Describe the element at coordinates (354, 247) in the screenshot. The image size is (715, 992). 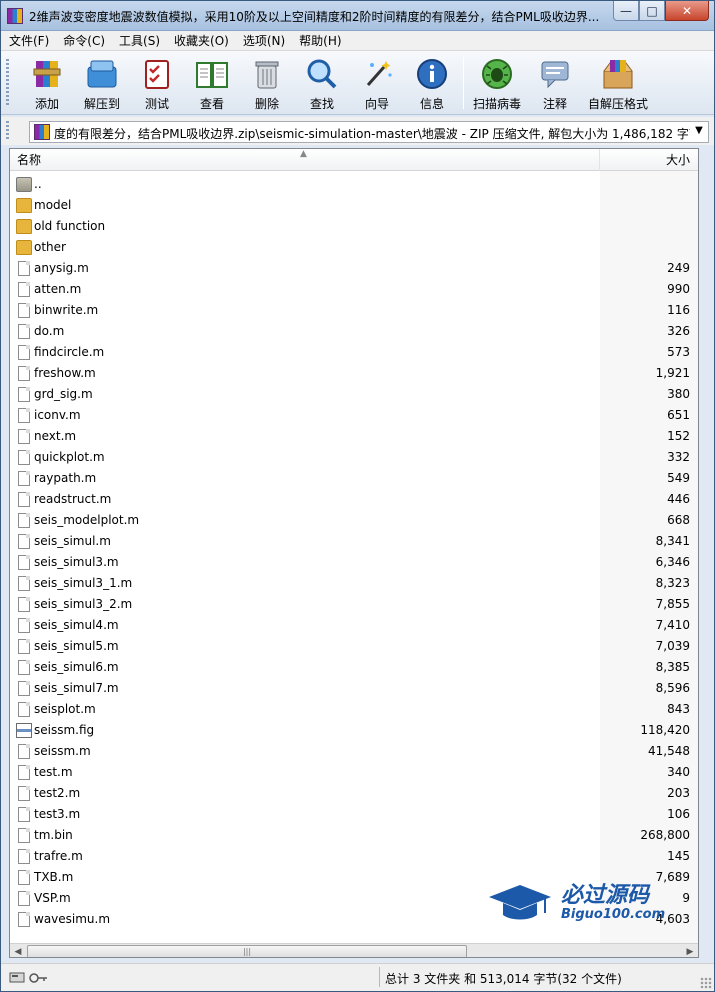
I see `folder-row: other` at that location.